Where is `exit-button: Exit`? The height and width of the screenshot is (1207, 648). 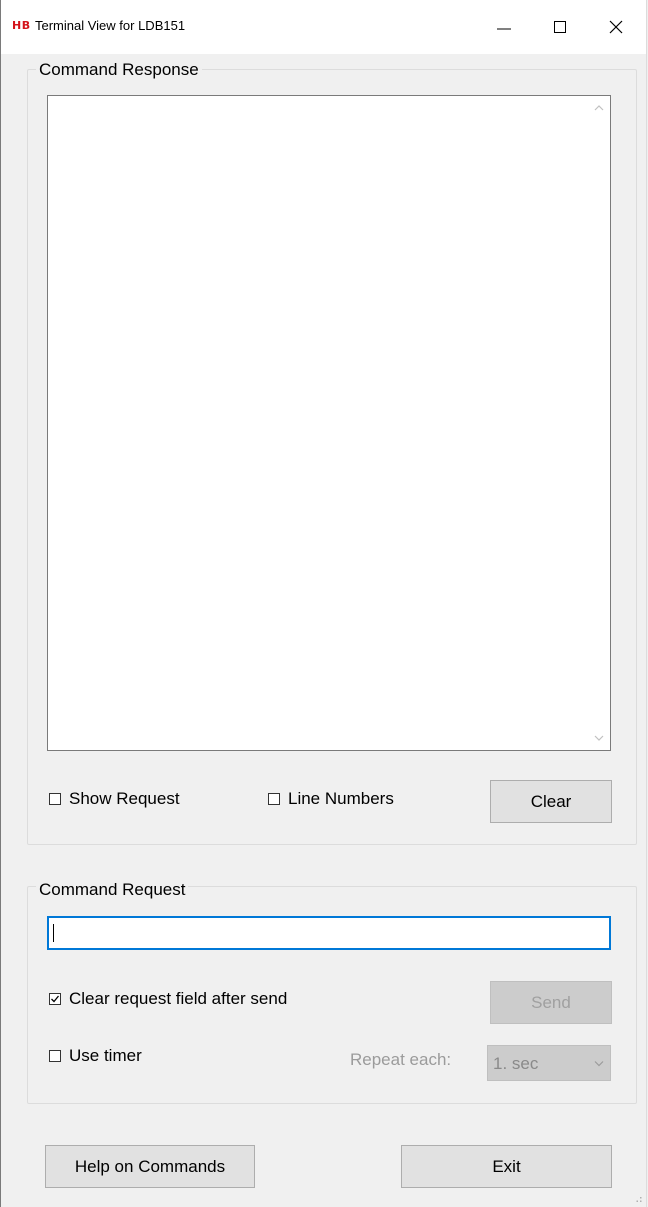
exit-button: Exit is located at coordinates (506, 1166).